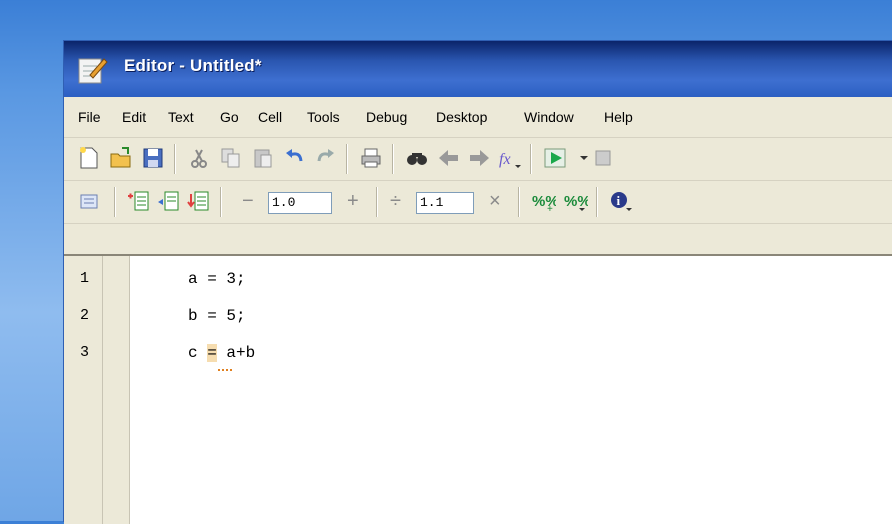 This screenshot has width=892, height=524. What do you see at coordinates (139, 201) in the screenshot?
I see `eval-cell-icon` at bounding box center [139, 201].